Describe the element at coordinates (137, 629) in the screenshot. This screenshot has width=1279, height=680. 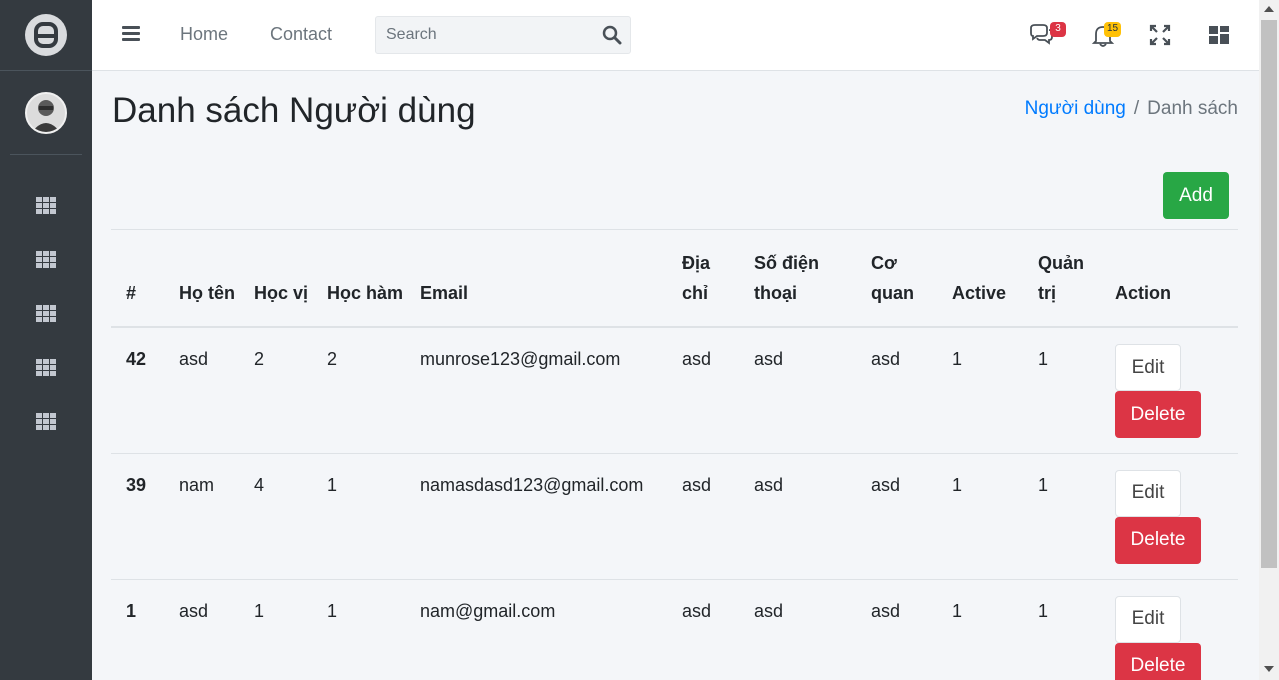
I see `cell-id: 1` at that location.